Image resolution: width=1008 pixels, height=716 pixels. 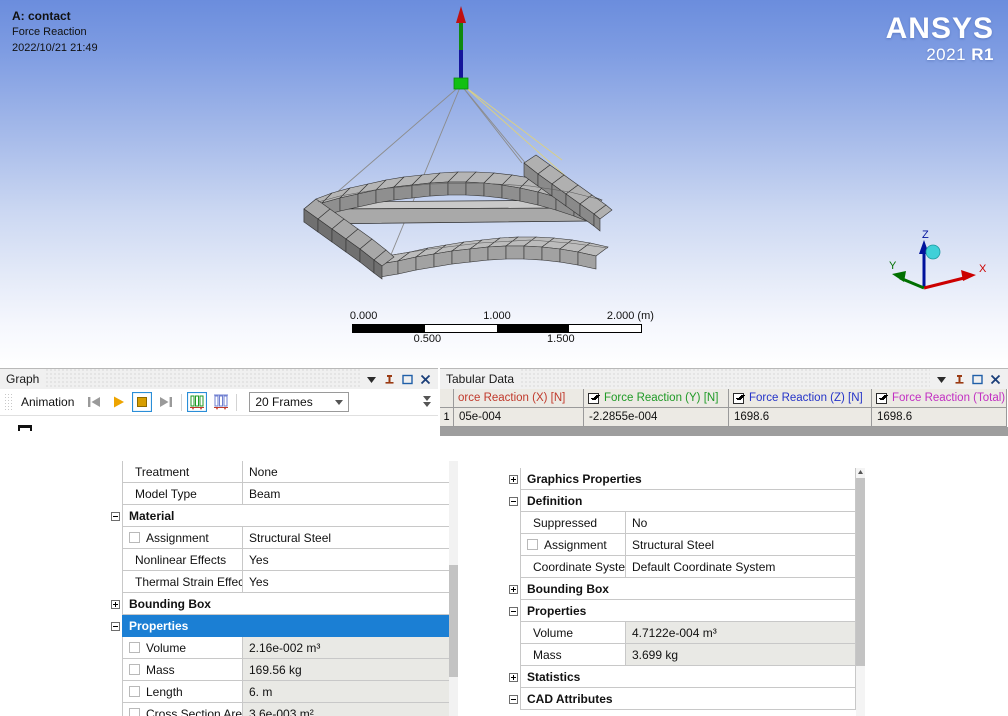 What do you see at coordinates (688, 589) in the screenshot?
I see `property-category-label: Bounding Box` at bounding box center [688, 589].